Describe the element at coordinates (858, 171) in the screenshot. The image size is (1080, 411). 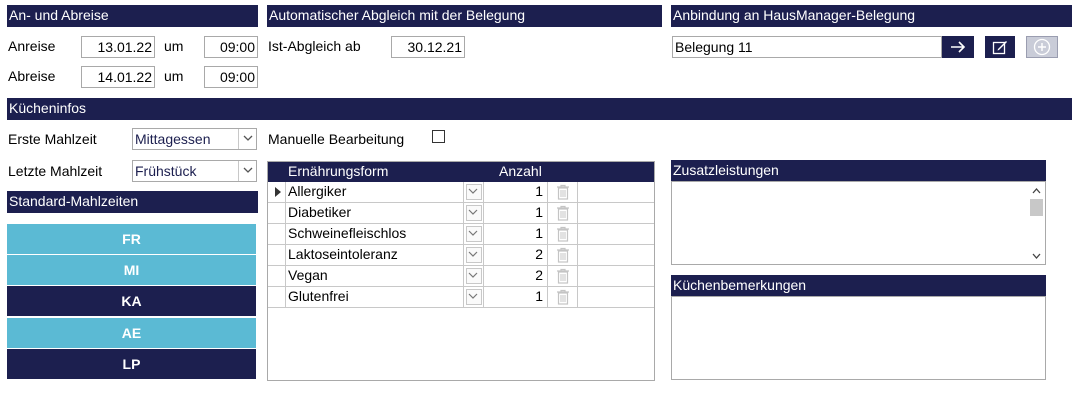
I see `extras-header: Zusatzleistungen` at that location.